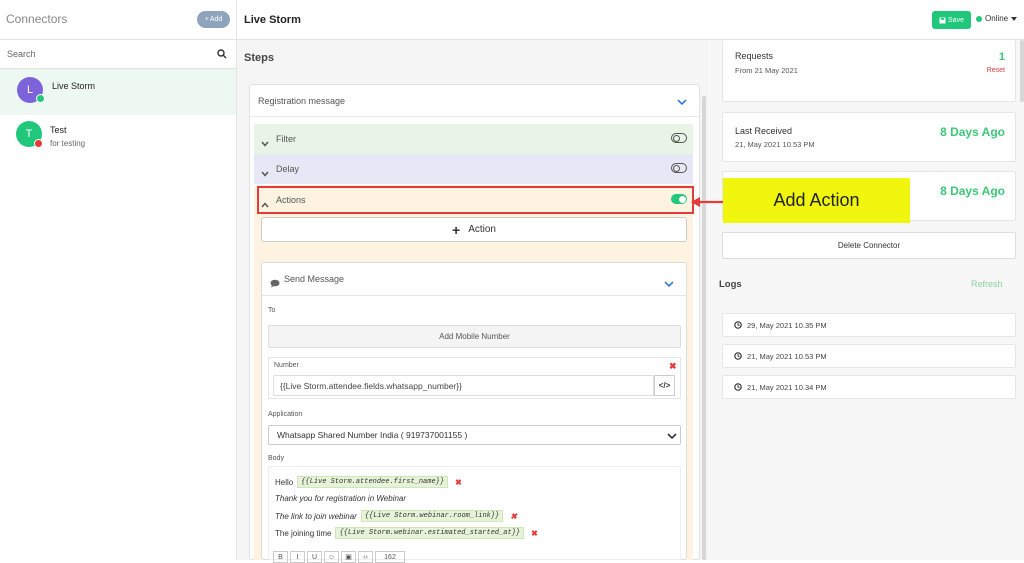  What do you see at coordinates (288, 169) in the screenshot?
I see `delay-label: Delay` at bounding box center [288, 169].